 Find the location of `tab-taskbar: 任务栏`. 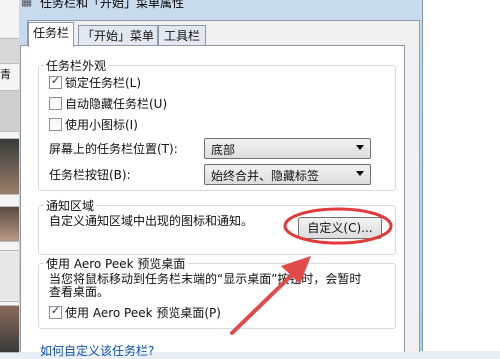

tab-taskbar: 任务栏 is located at coordinates (51, 34).